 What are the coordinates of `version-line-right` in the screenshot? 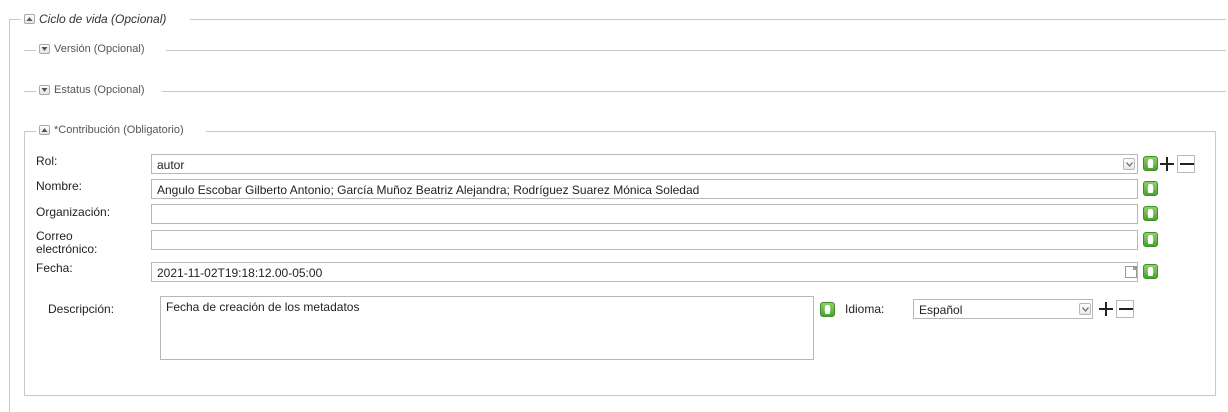 It's located at (696, 50).